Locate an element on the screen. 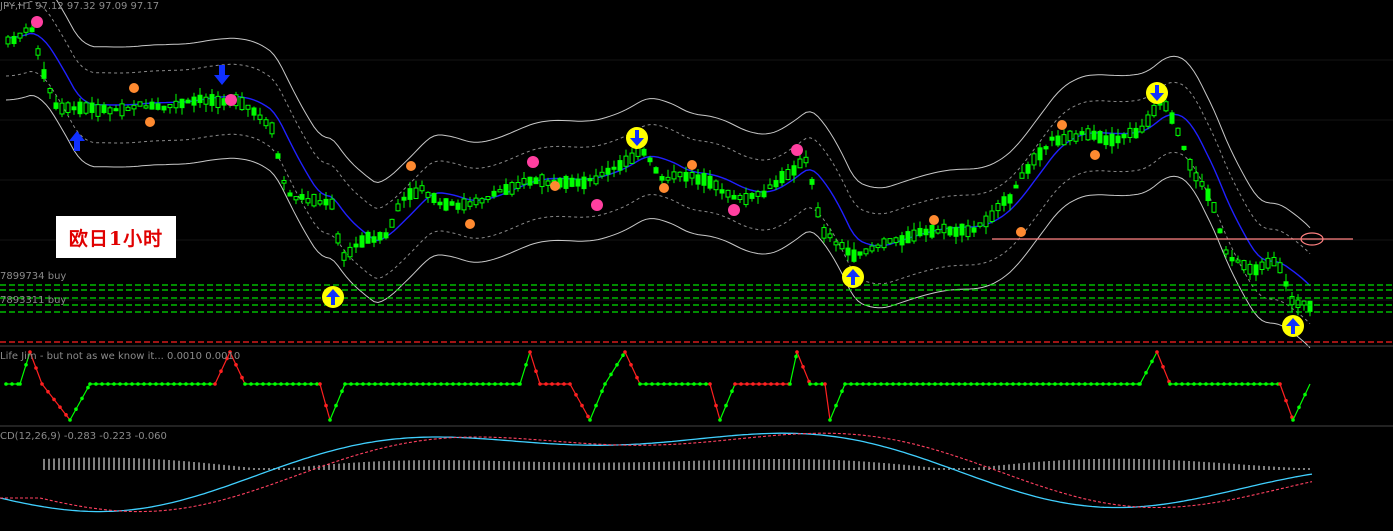 Image resolution: width=1393 pixels, height=531 pixels. sell-signal-marker is located at coordinates (1157, 93).